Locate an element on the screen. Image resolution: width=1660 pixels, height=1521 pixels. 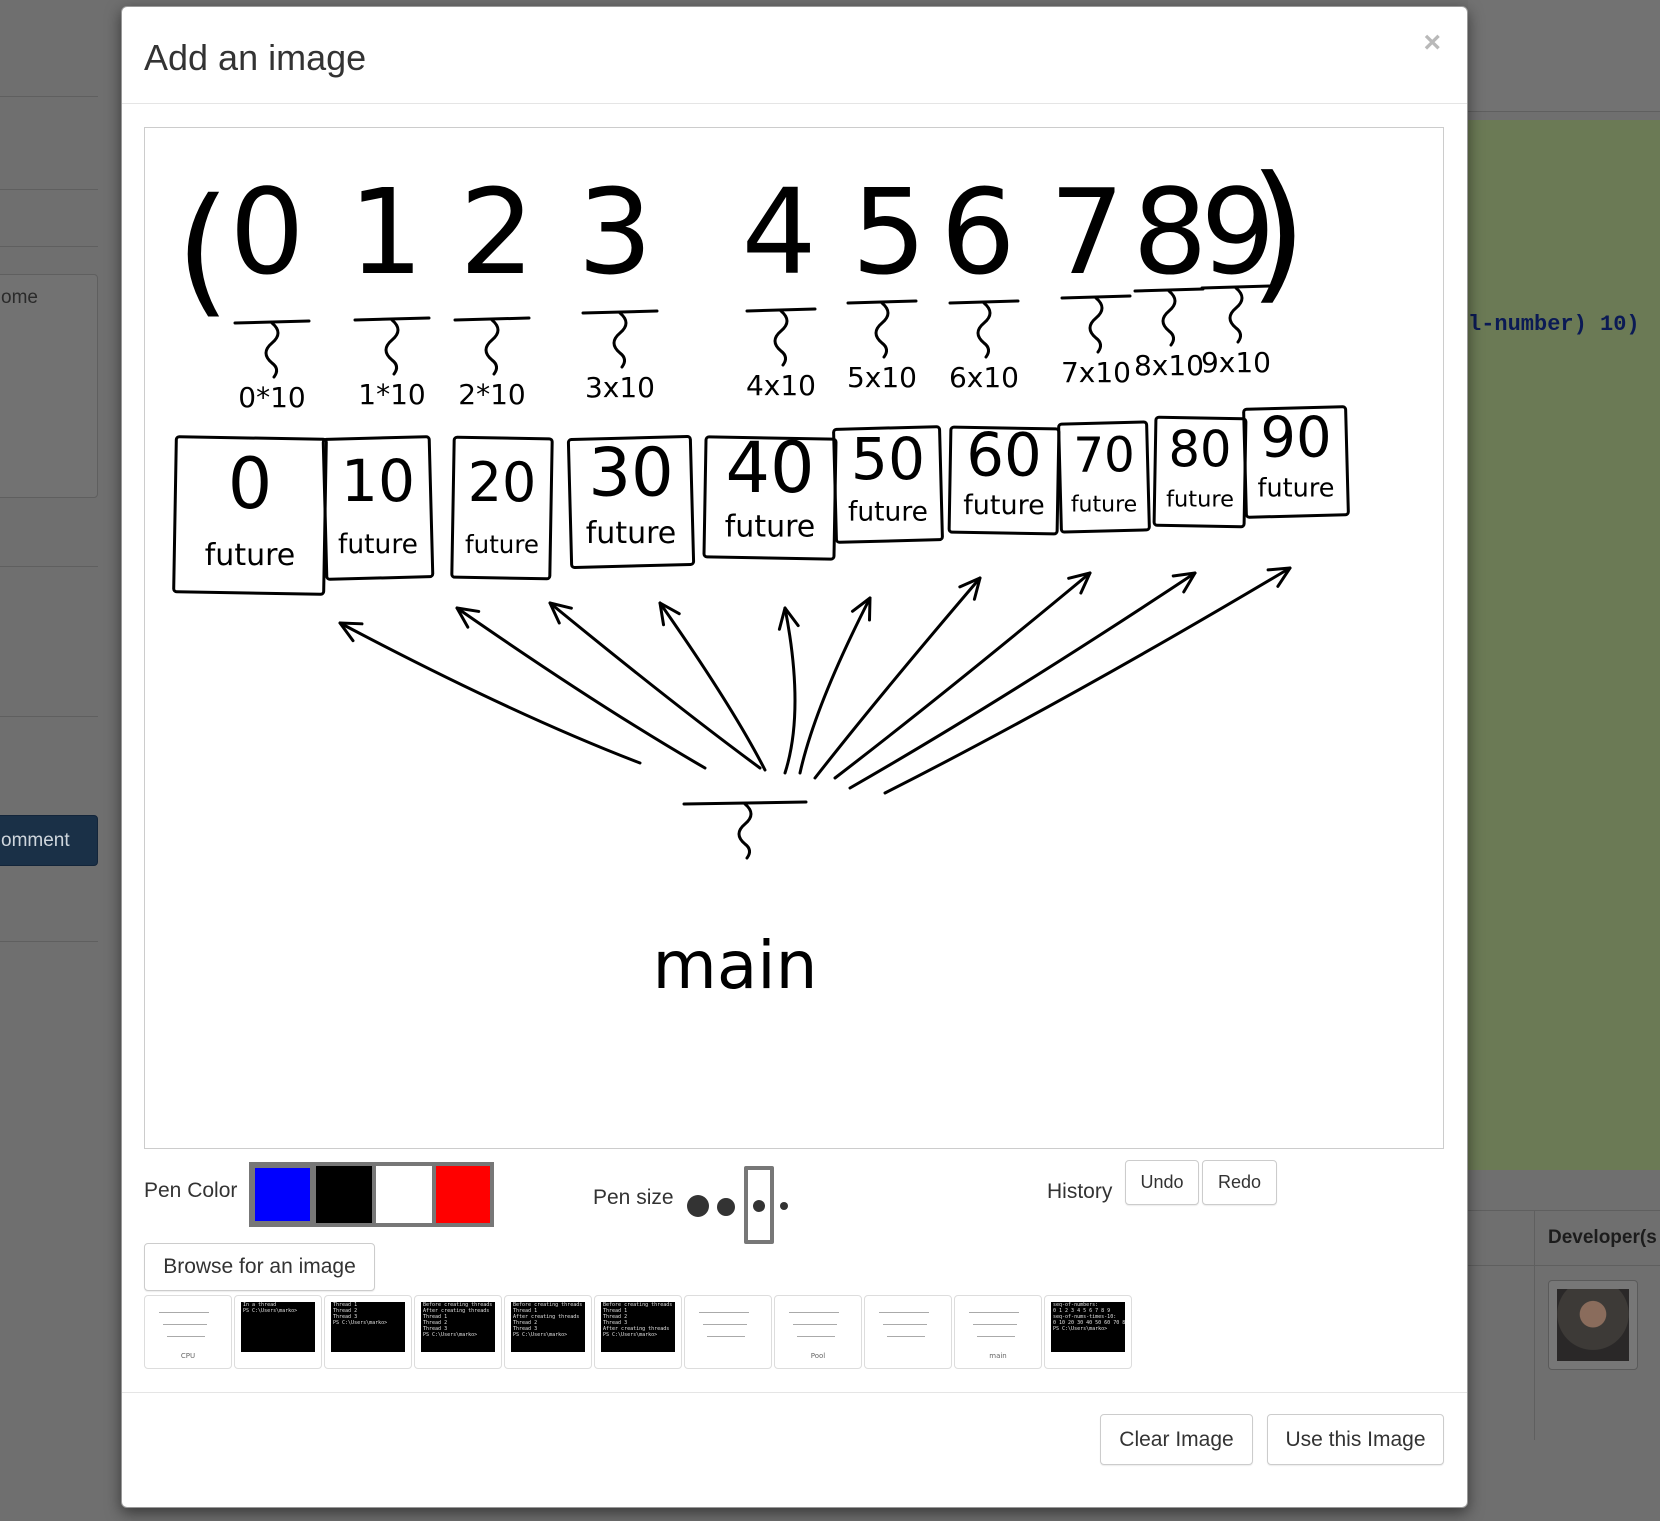
digit-9: 9 is located at coordinates (1237, 232).